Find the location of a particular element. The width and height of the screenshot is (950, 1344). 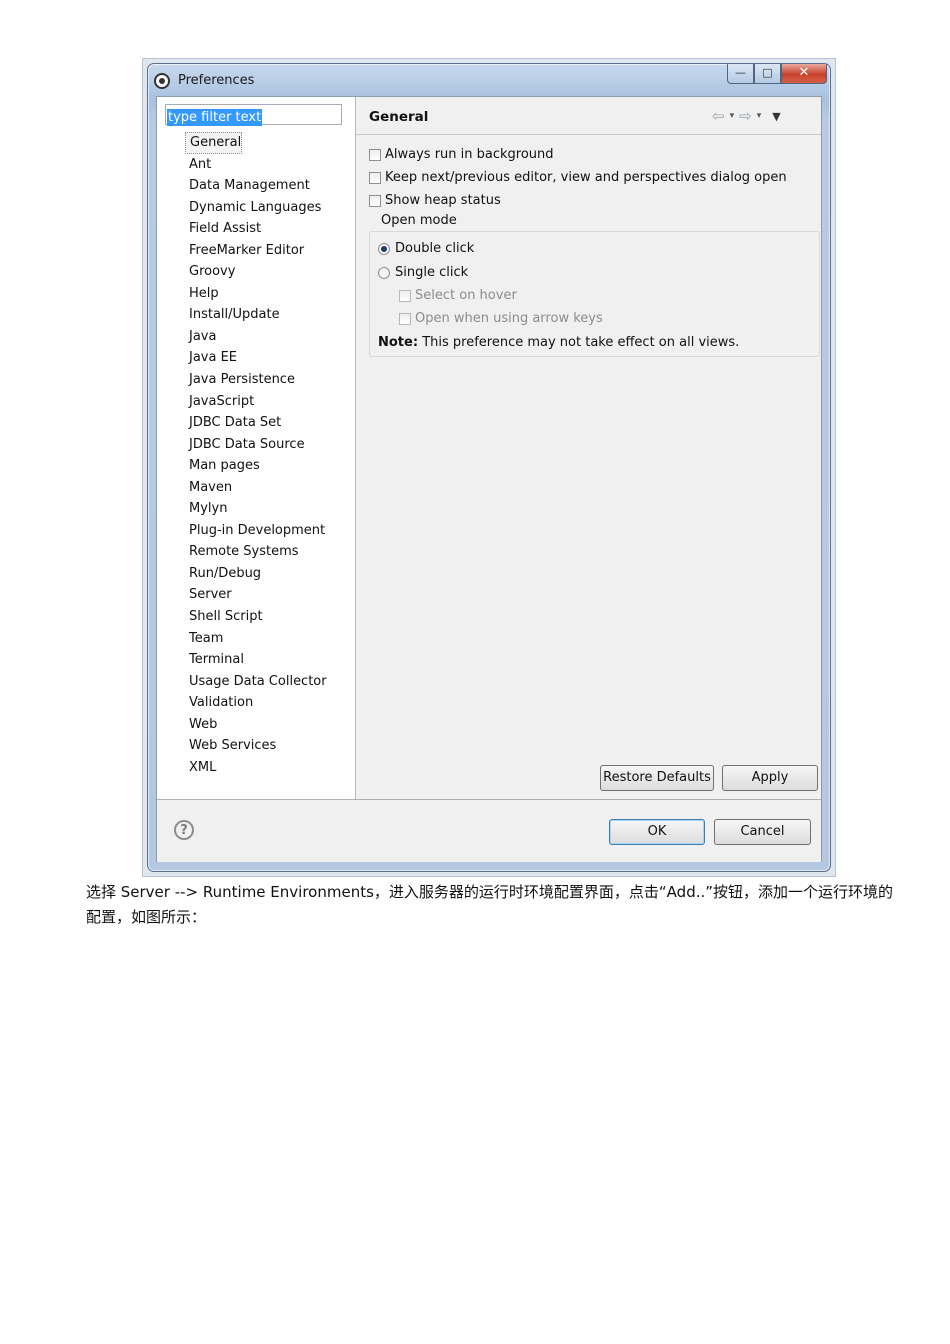

tree-item: Ant is located at coordinates (258, 165).